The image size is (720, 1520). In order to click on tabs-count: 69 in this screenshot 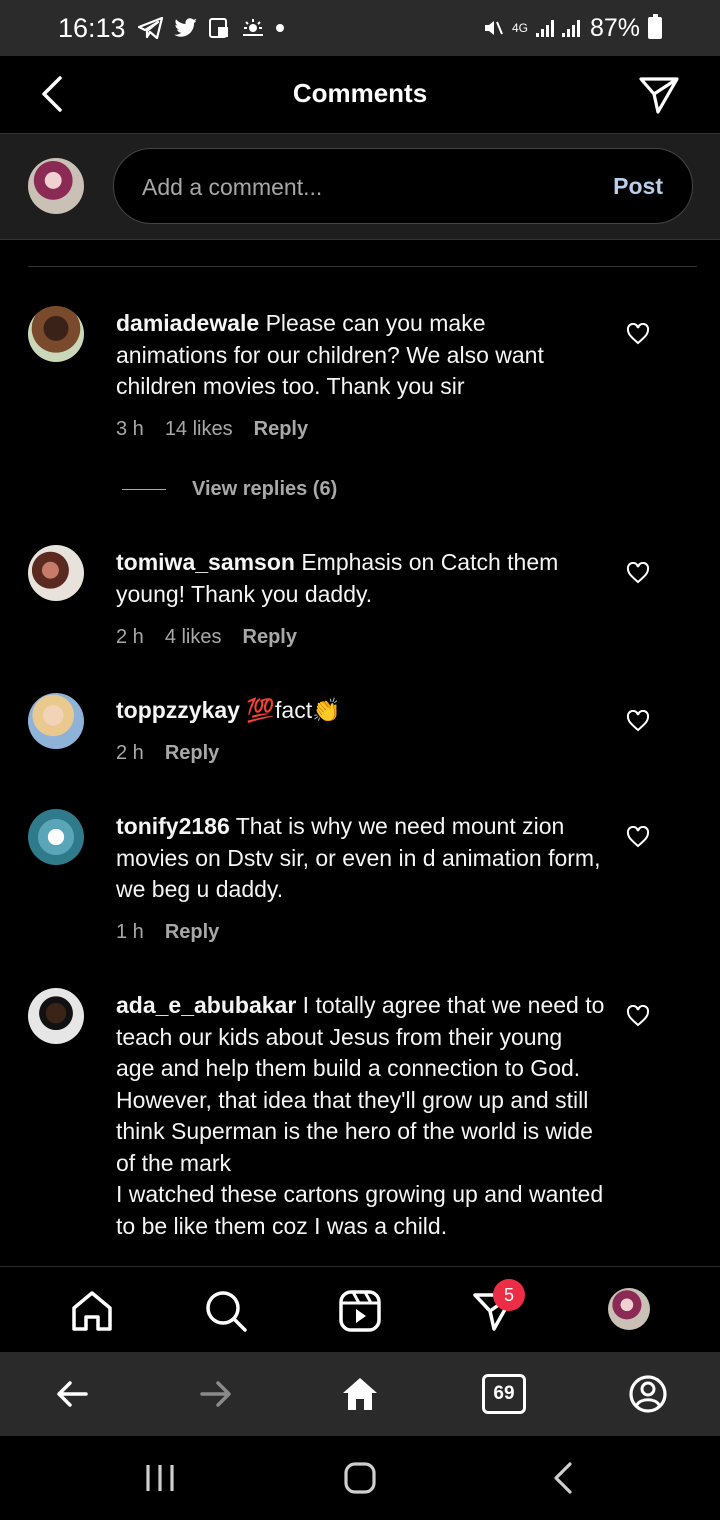, I will do `click(504, 1393)`.